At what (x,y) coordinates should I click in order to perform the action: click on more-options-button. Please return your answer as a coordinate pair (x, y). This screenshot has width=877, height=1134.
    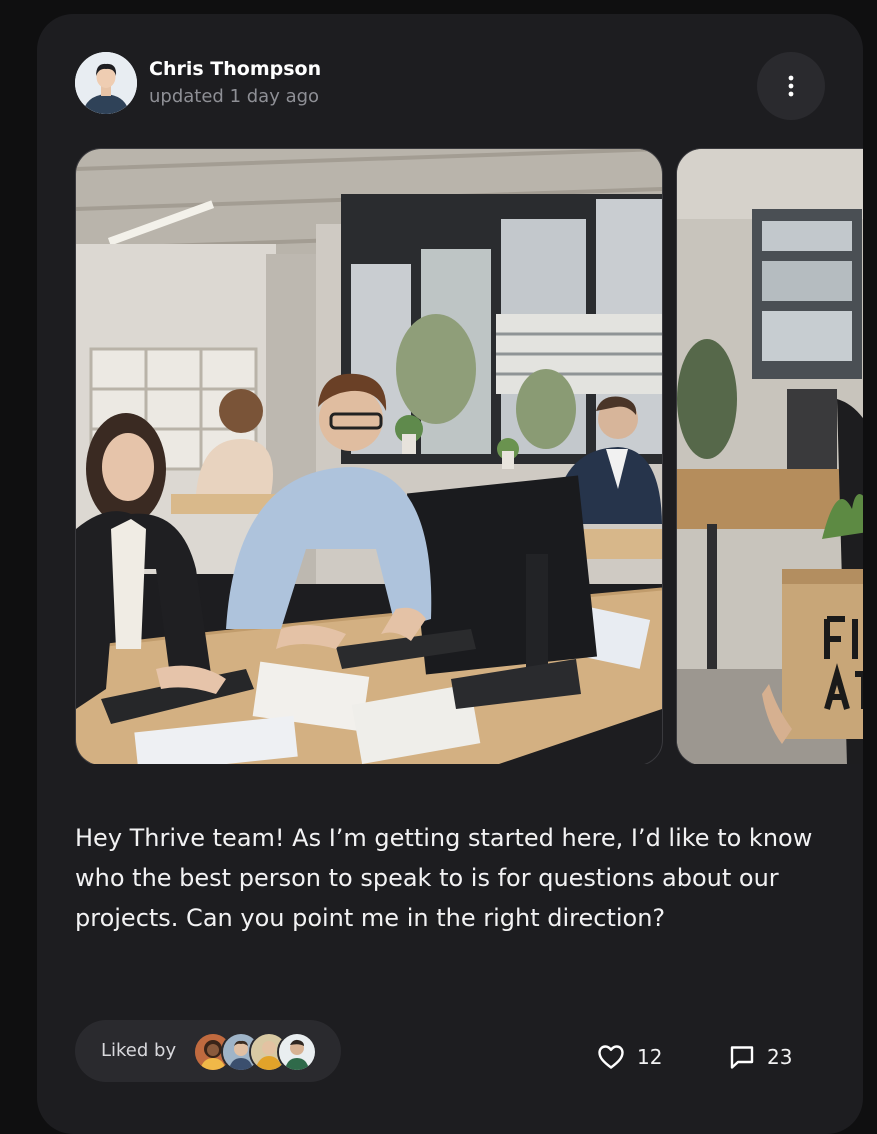
    Looking at the image, I should click on (791, 86).